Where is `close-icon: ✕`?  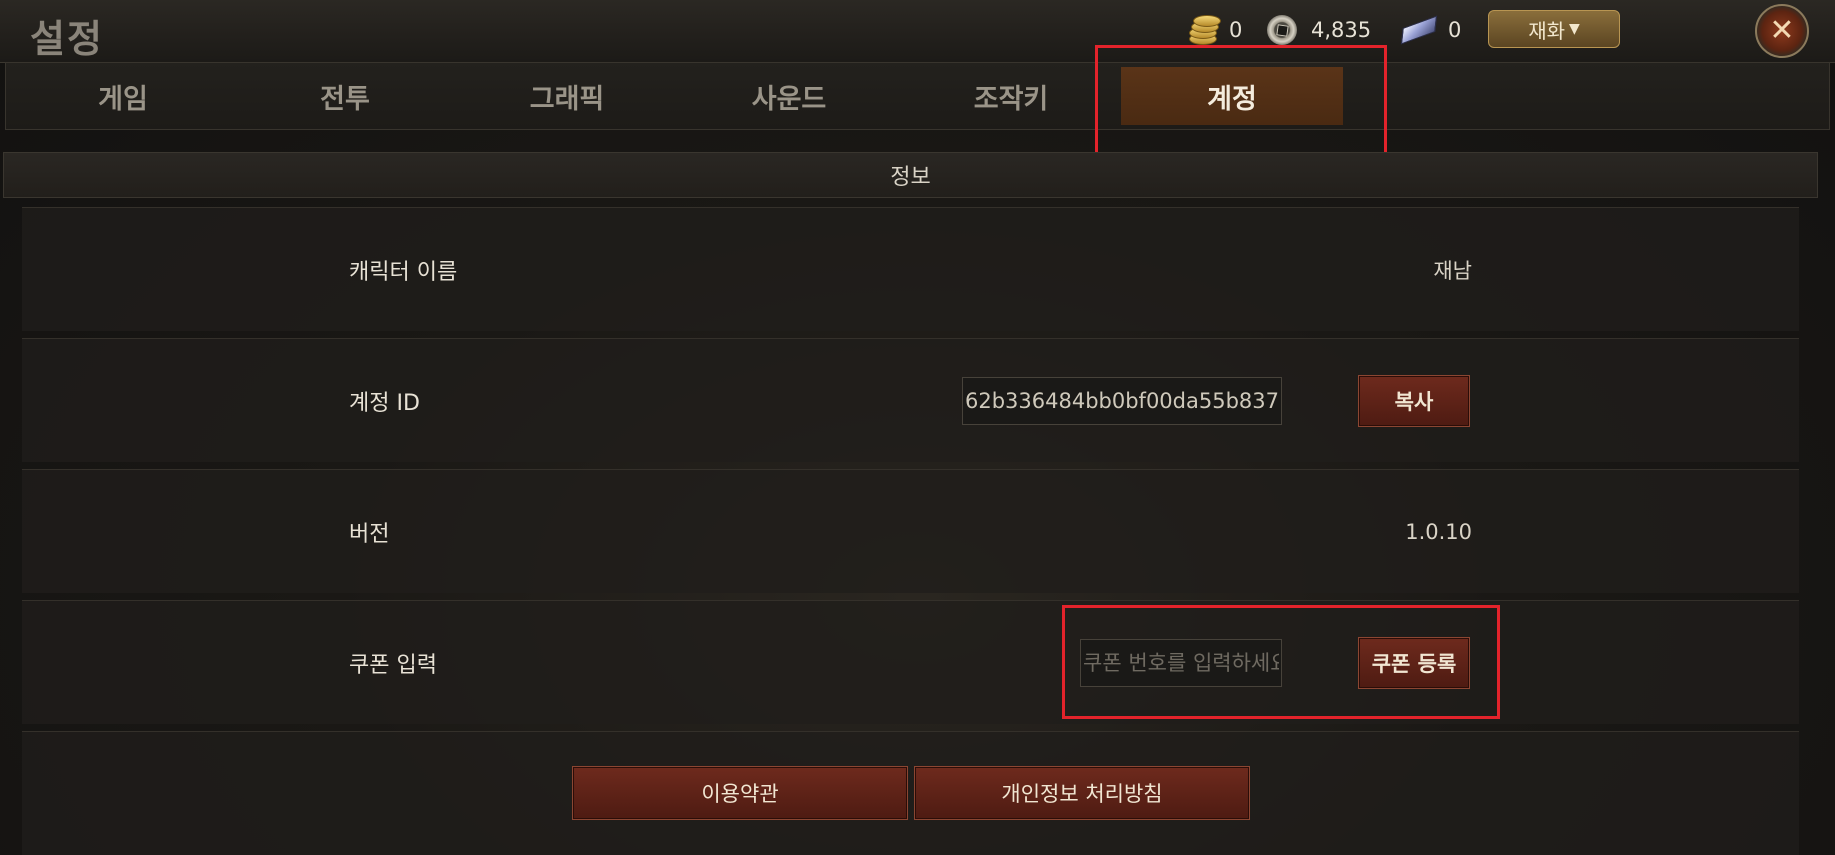 close-icon: ✕ is located at coordinates (1782, 30).